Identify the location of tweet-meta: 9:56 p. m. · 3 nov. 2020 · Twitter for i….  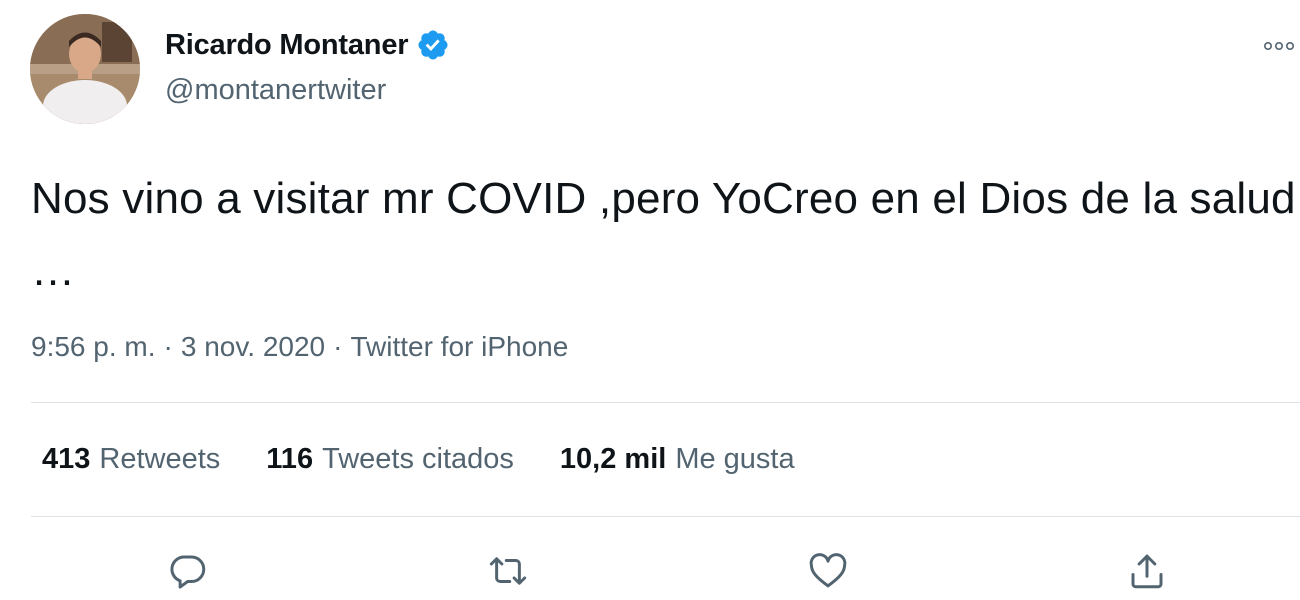
(299, 347).